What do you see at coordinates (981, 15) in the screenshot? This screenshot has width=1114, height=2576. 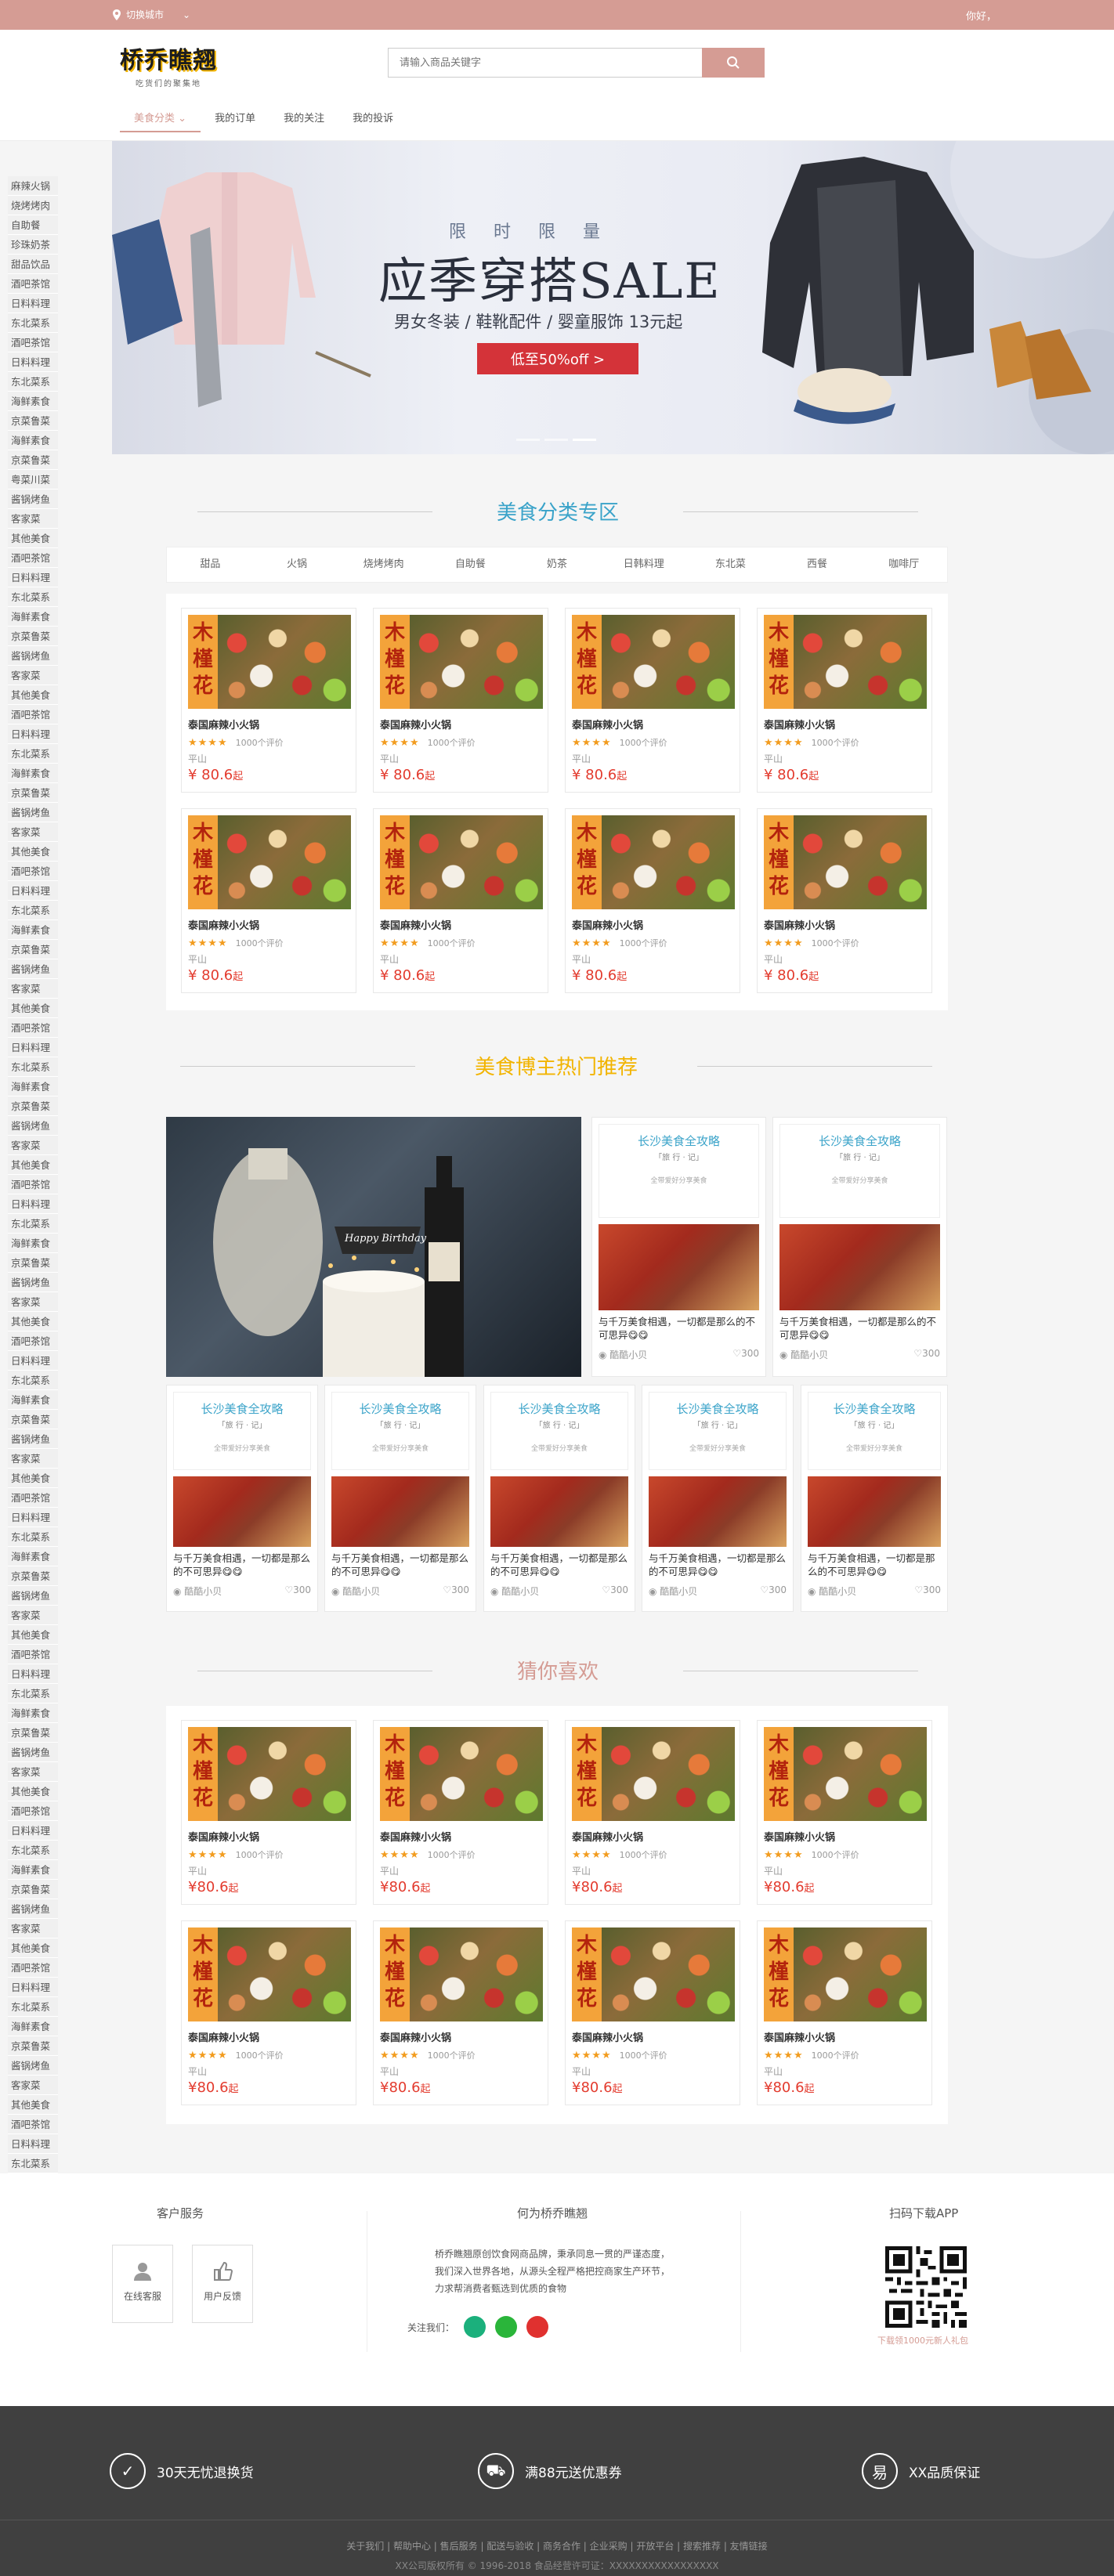 I see `greeting: 你好，` at bounding box center [981, 15].